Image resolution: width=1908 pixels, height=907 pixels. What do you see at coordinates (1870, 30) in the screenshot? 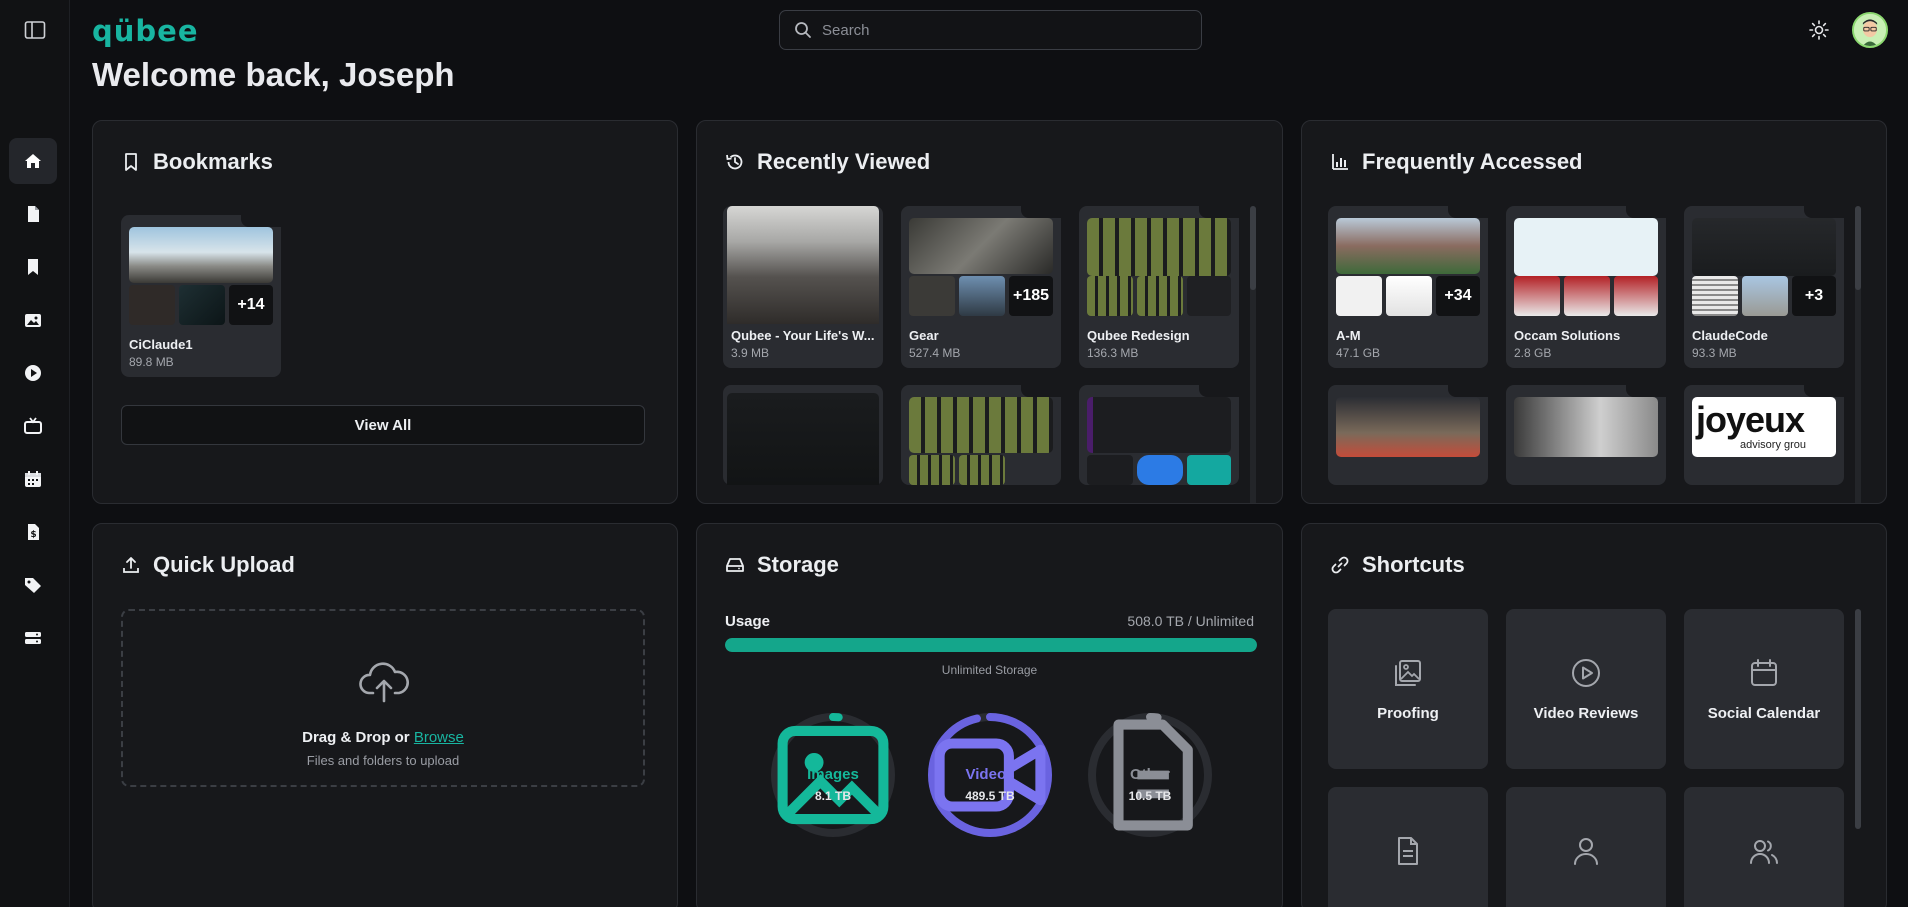
I see `user-avatar` at bounding box center [1870, 30].